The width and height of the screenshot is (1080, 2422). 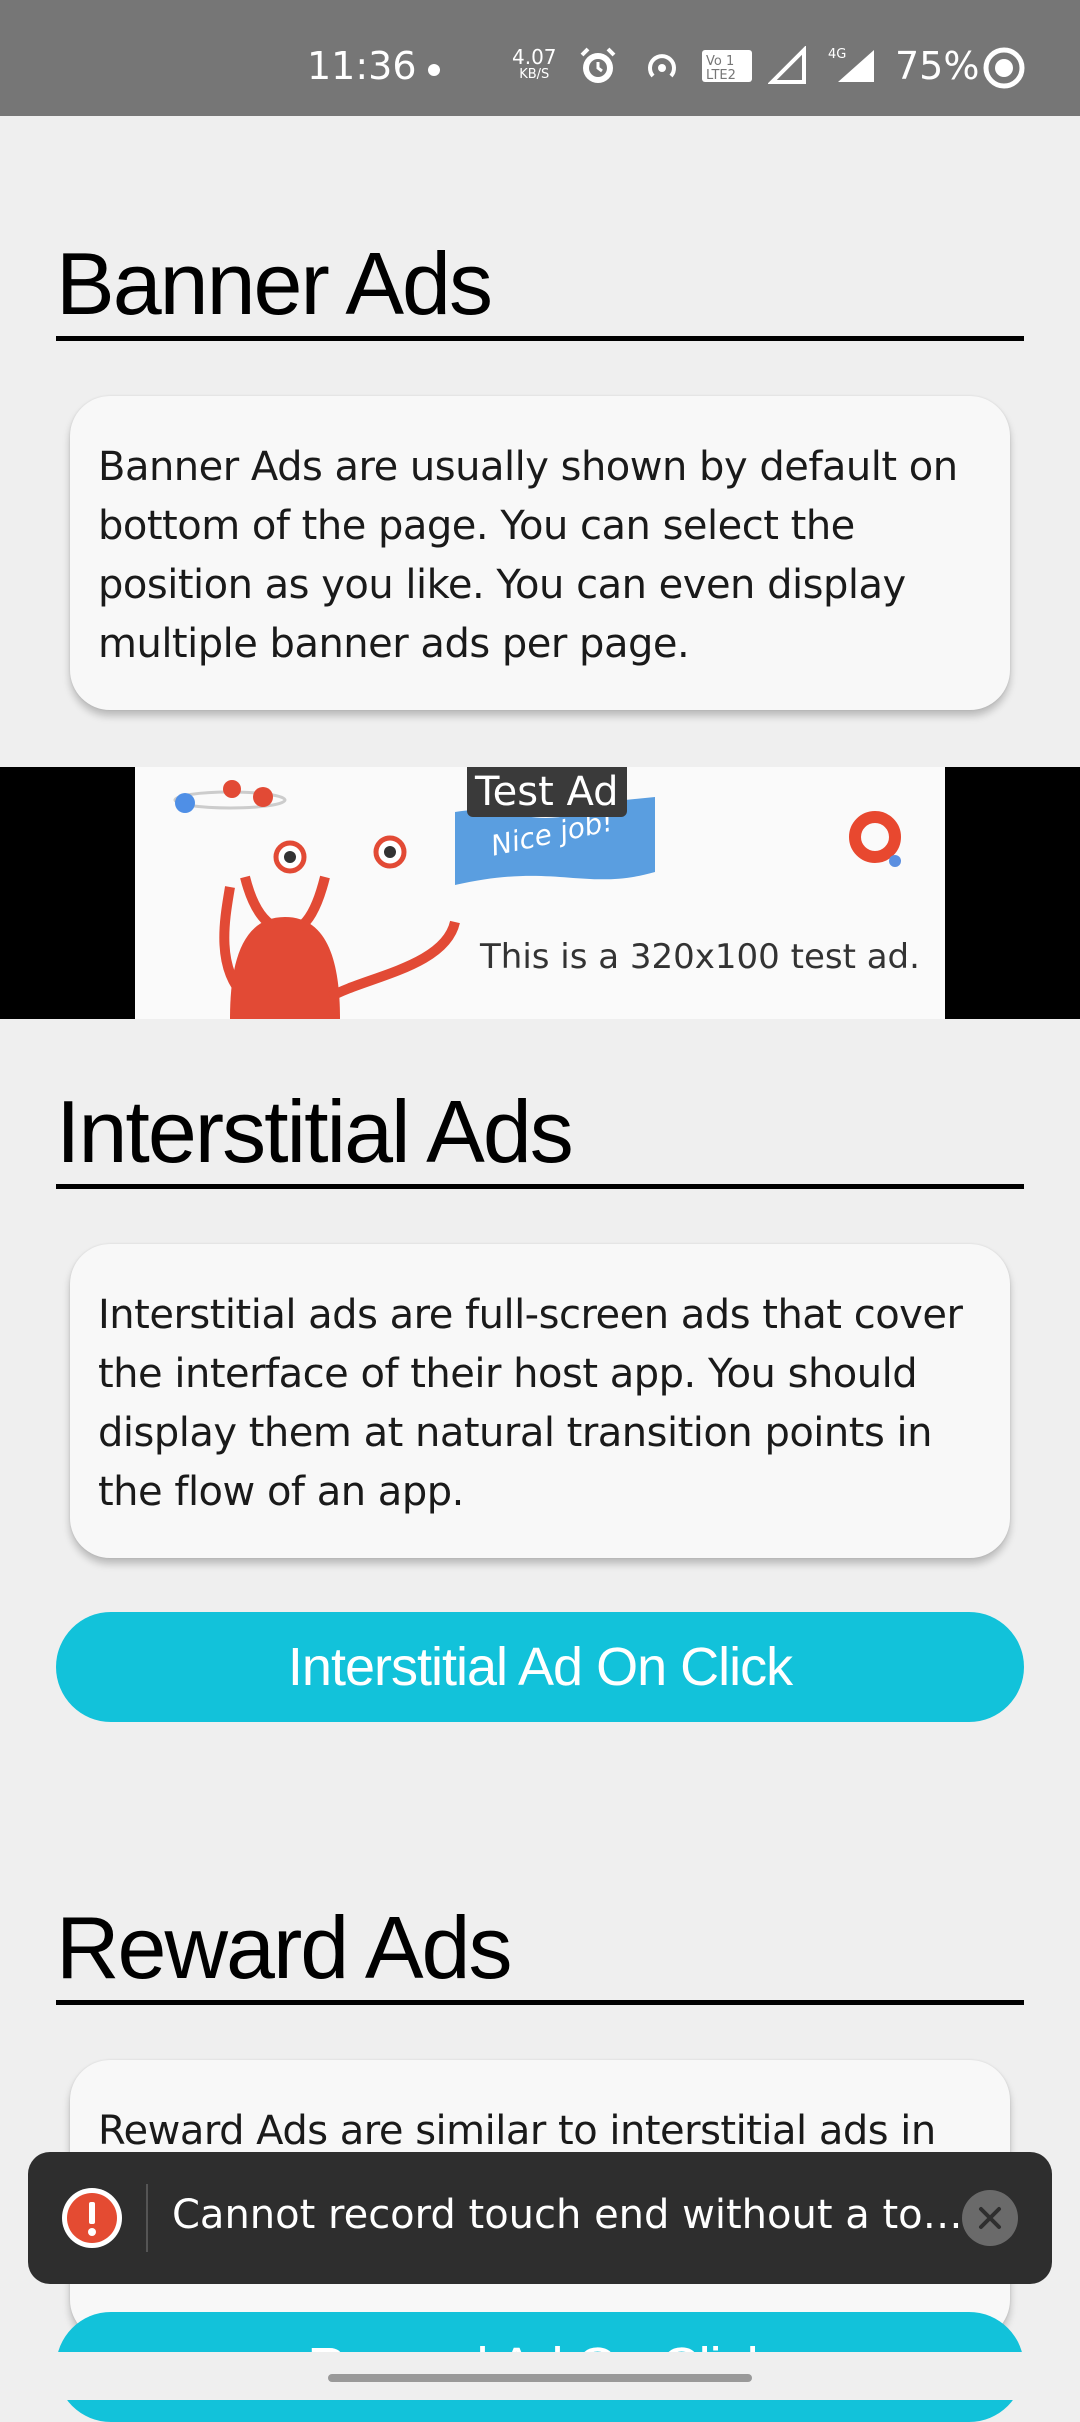 I want to click on status-bar: 11:36 4.07 KB/S Vo 1 LTE2 4G 75%, so click(x=540, y=58).